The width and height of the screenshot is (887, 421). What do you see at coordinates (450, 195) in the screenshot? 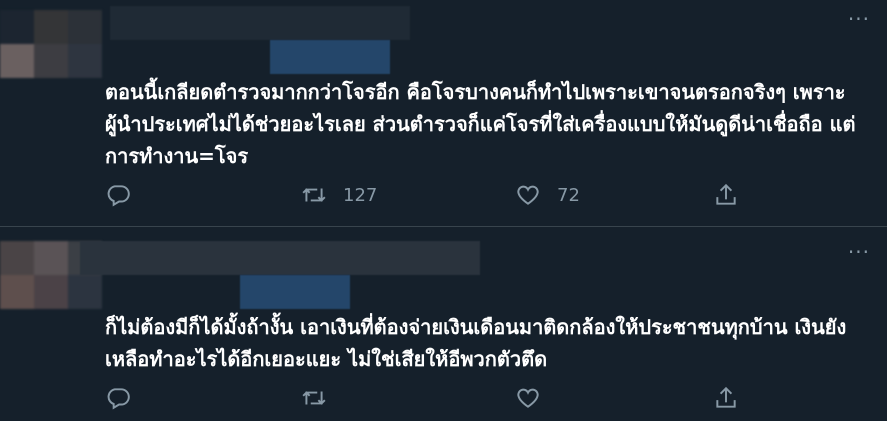
I see `tweet-actions: 127 72` at bounding box center [450, 195].